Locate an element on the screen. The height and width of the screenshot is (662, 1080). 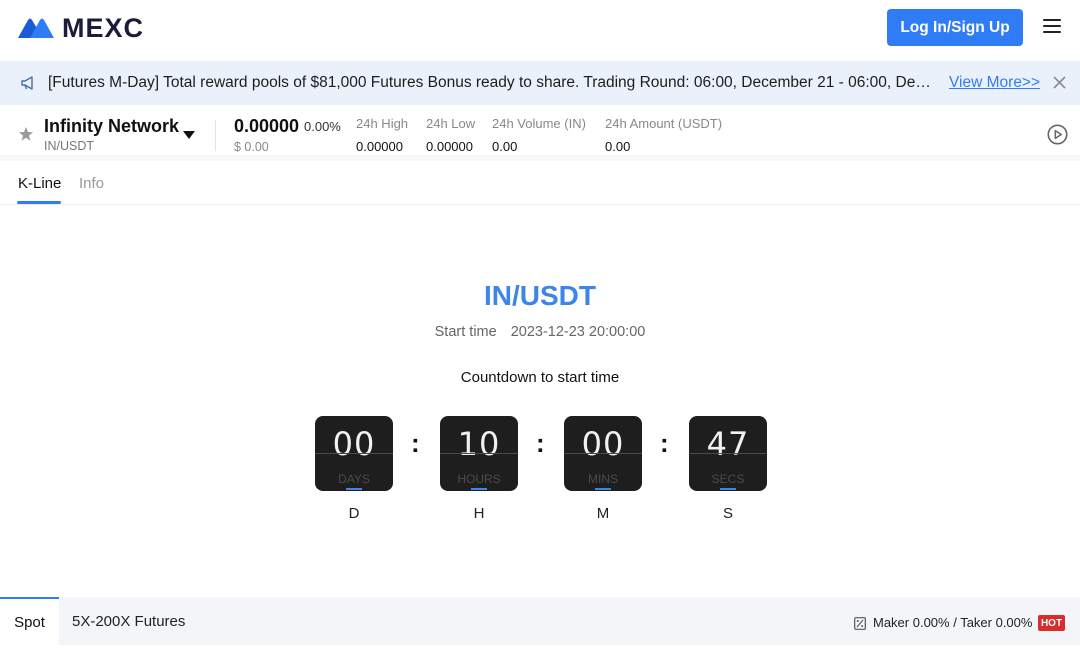
price-change: 0.00% is located at coordinates (322, 126).